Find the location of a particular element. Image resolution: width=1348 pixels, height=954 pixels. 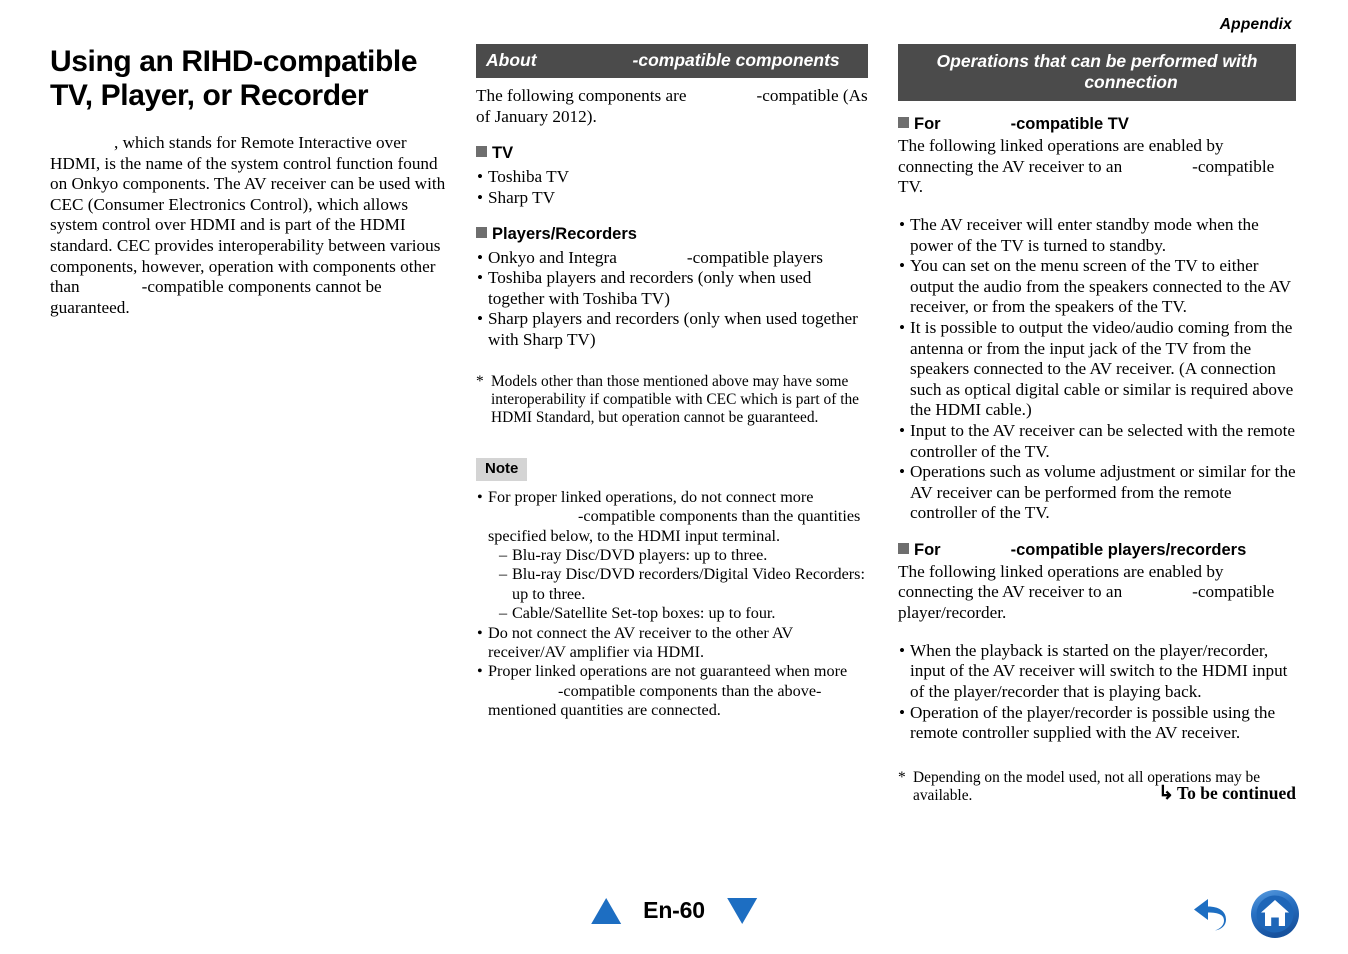

pager: En-60 is located at coordinates (674, 910).